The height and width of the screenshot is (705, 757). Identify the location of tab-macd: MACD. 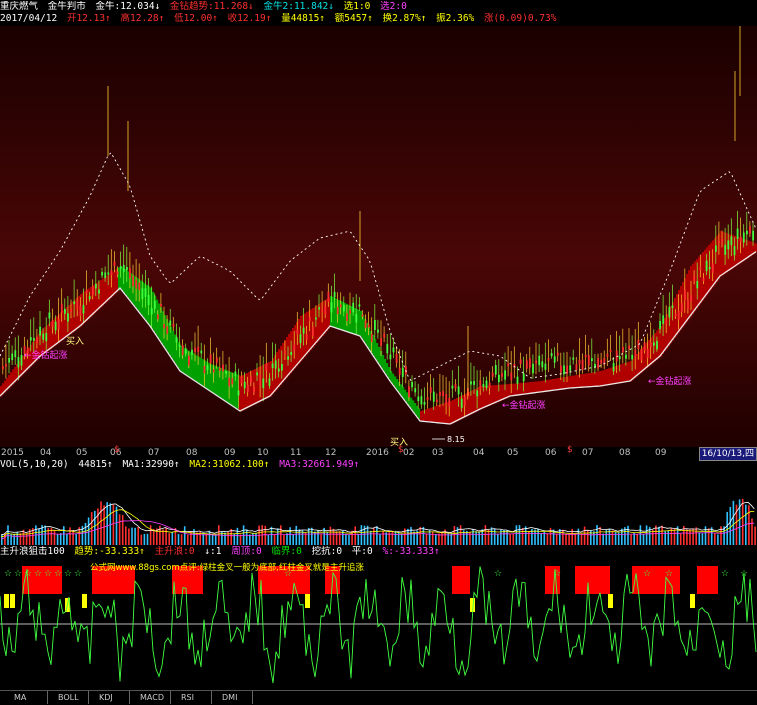
(150, 697).